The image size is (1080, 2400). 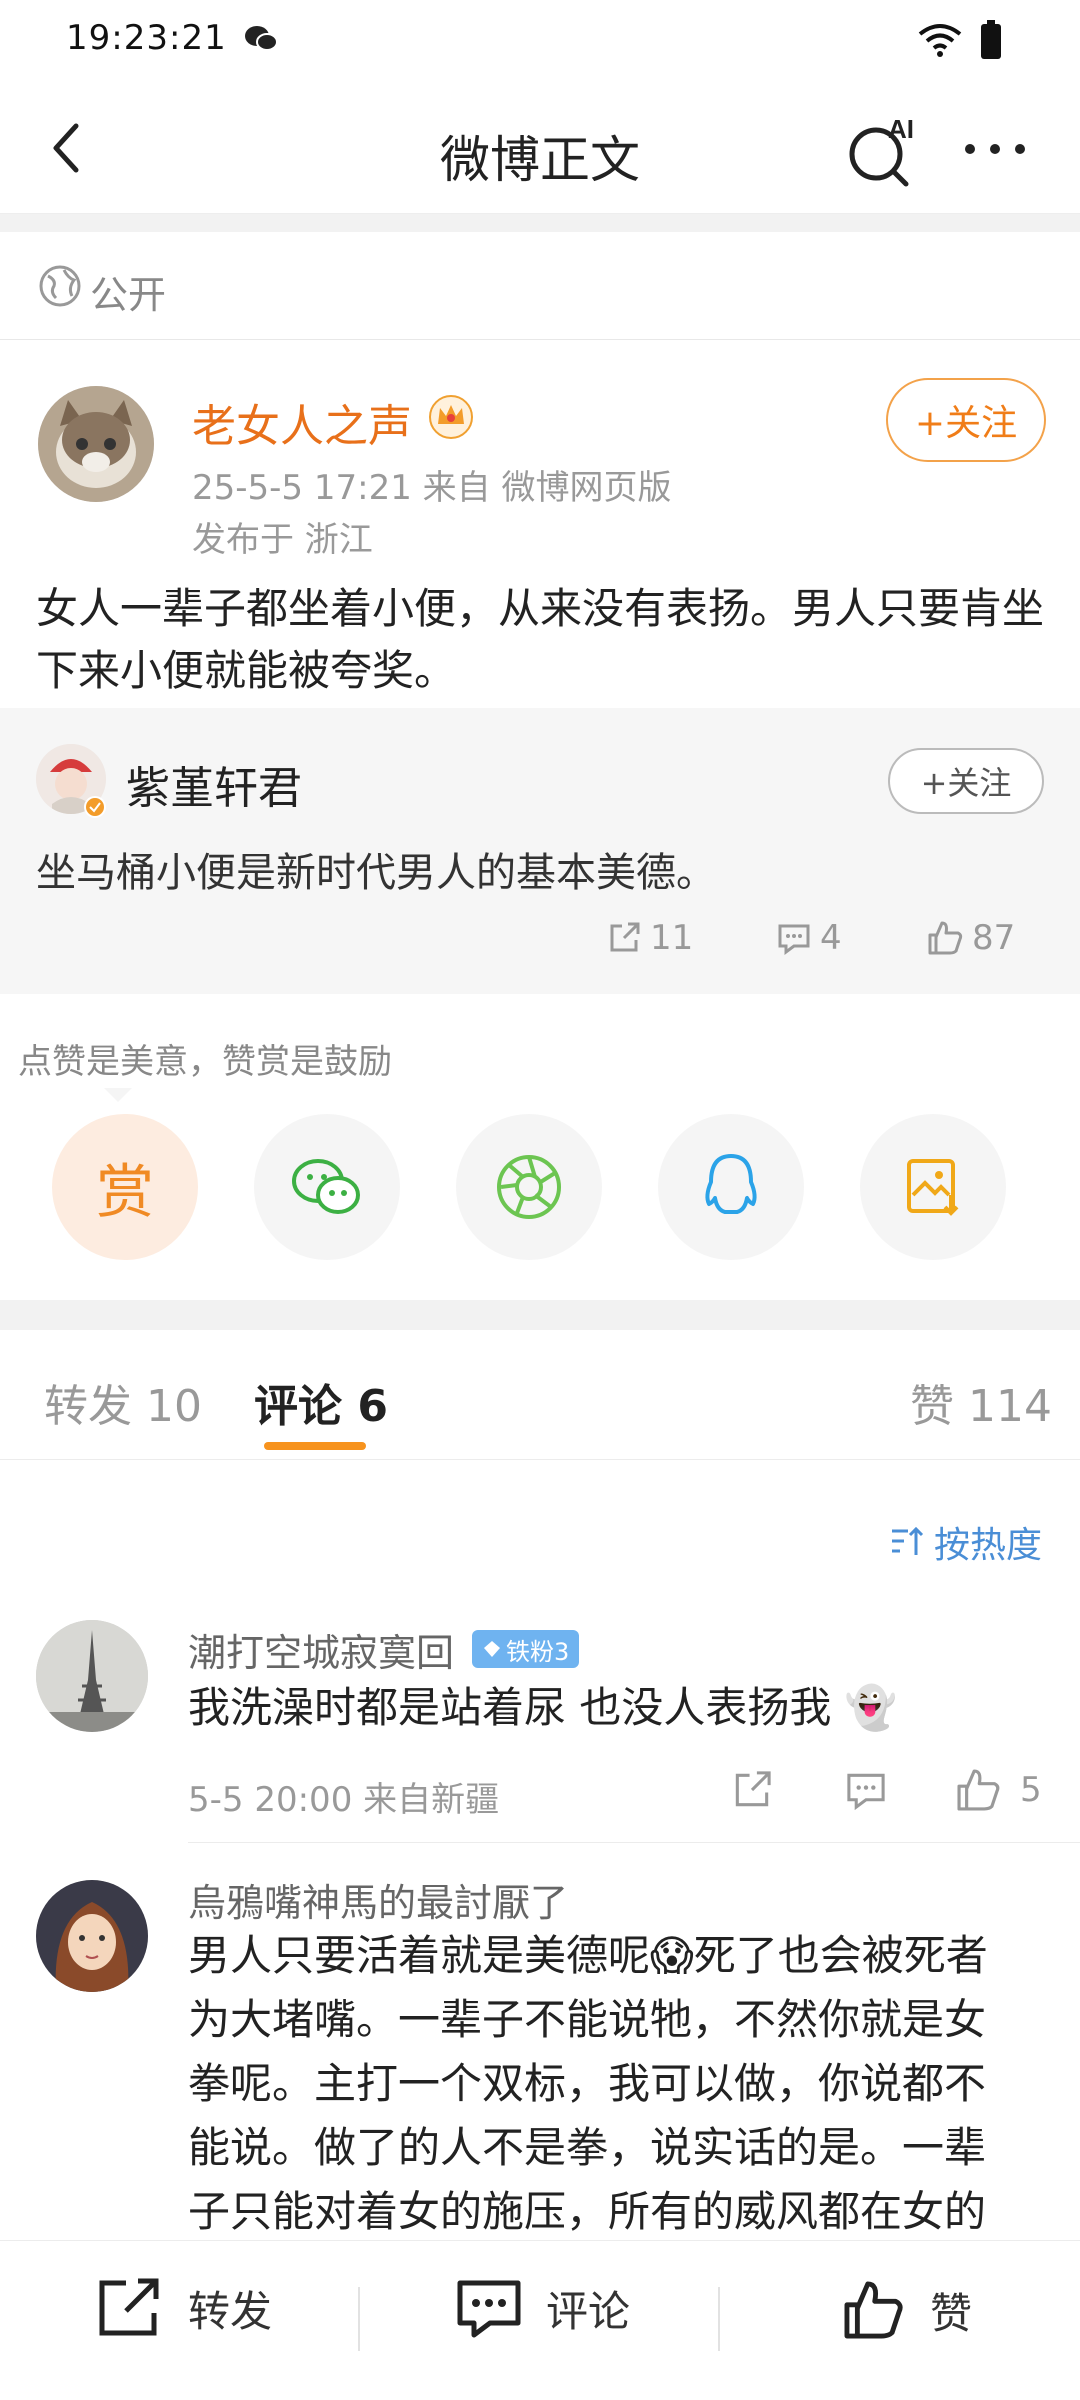 What do you see at coordinates (995, 149) in the screenshot?
I see `more-options-icon` at bounding box center [995, 149].